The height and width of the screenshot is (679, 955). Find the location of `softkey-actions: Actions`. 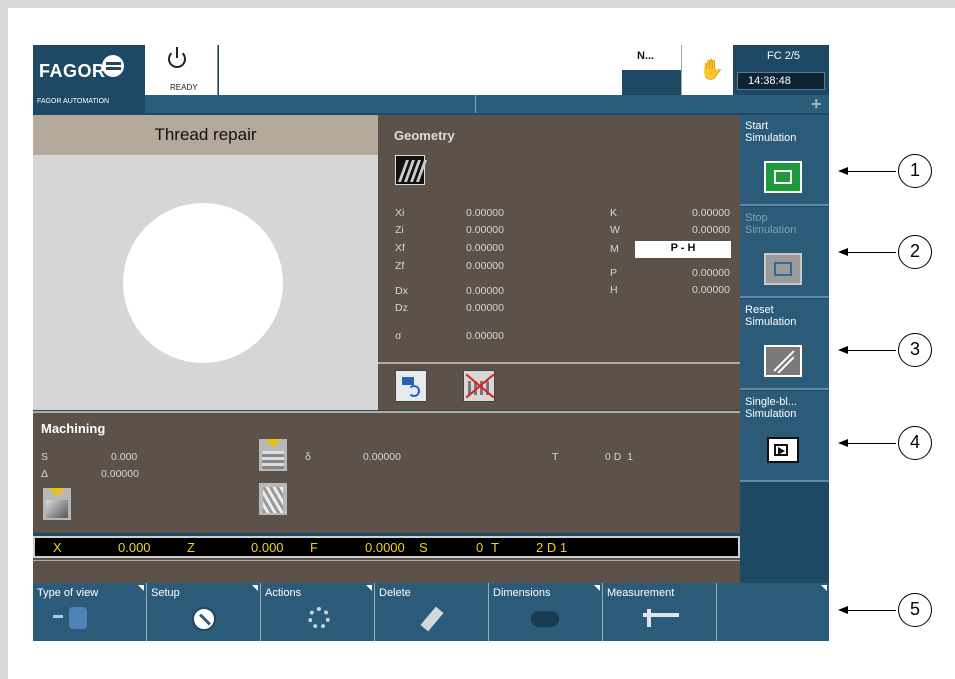

softkey-actions: Actions is located at coordinates (318, 612).